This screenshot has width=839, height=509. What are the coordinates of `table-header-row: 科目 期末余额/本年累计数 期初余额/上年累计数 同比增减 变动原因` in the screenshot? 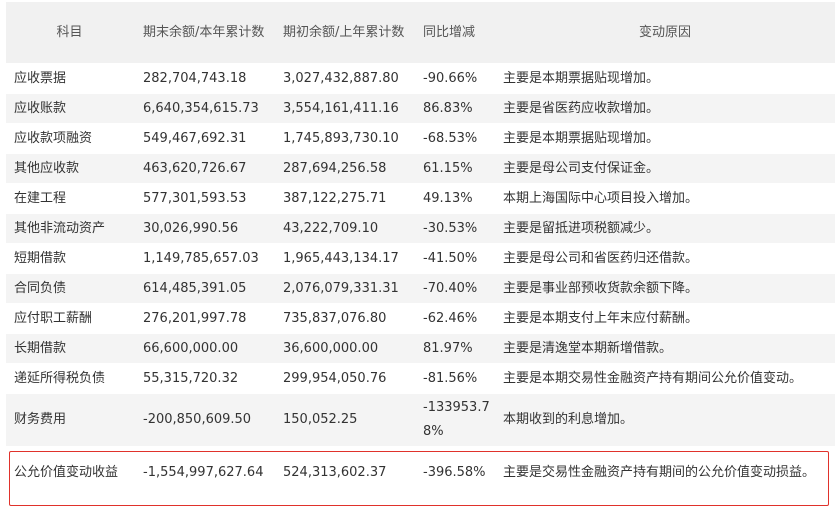 It's located at (420, 33).